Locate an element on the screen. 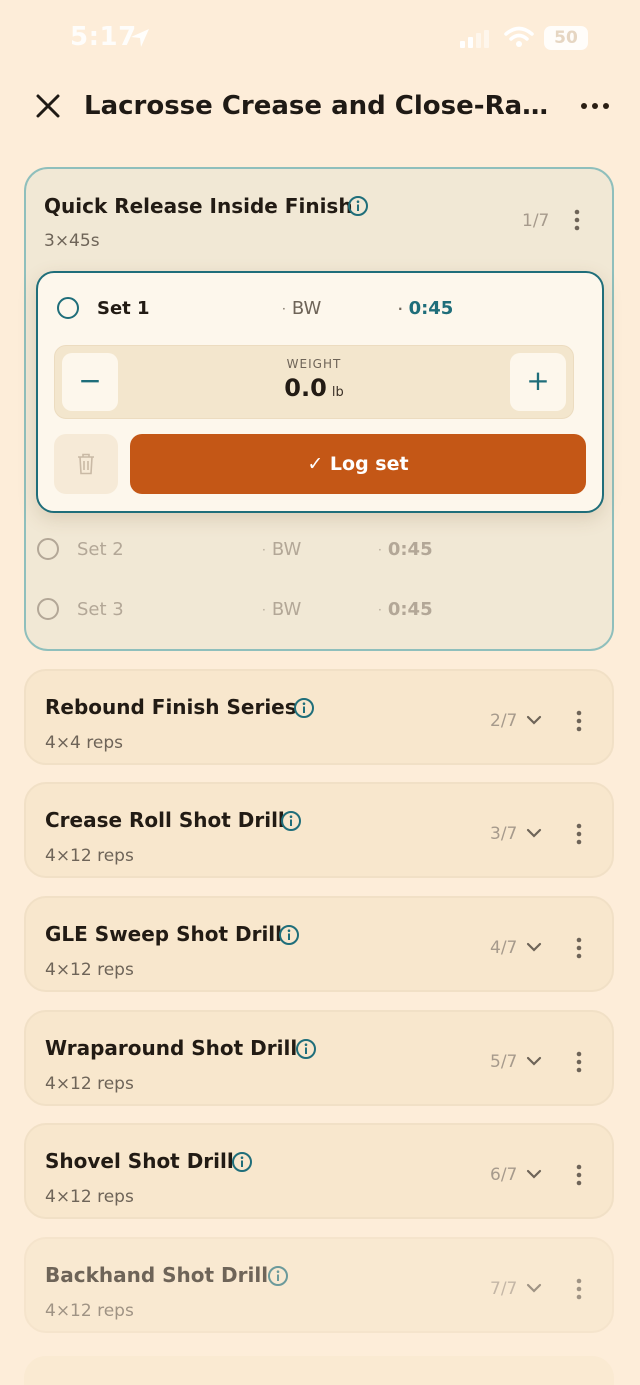 The height and width of the screenshot is (1385, 640). set-load: · BW is located at coordinates (302, 308).